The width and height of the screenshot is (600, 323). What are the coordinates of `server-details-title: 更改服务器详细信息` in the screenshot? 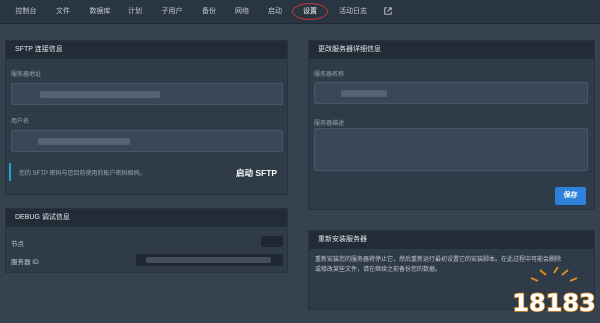 It's located at (451, 50).